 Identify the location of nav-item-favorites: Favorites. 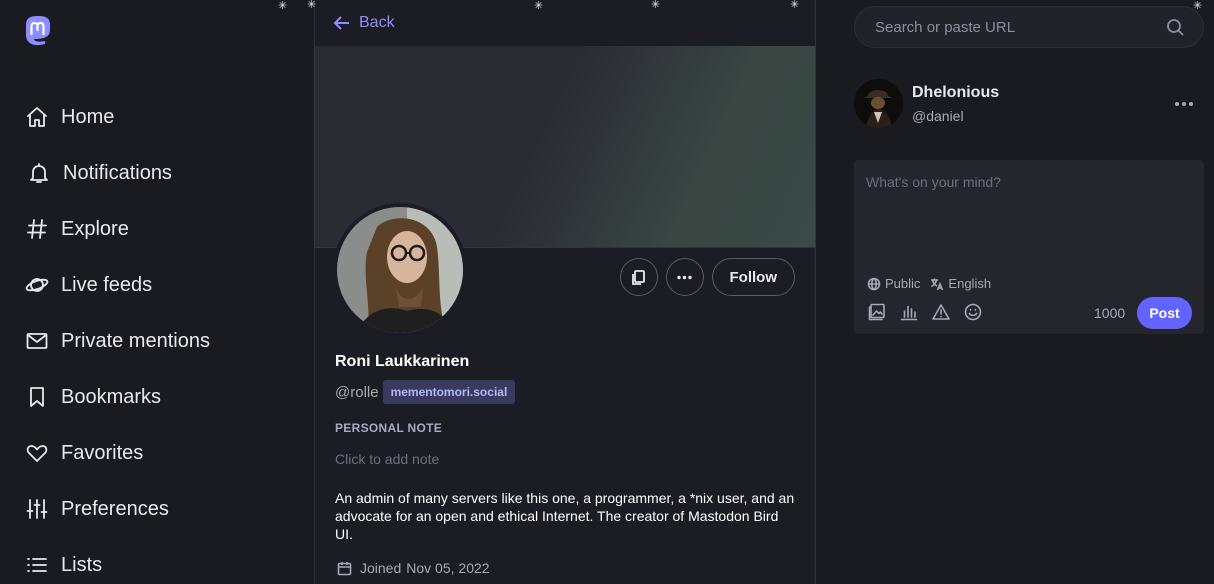
(117, 453).